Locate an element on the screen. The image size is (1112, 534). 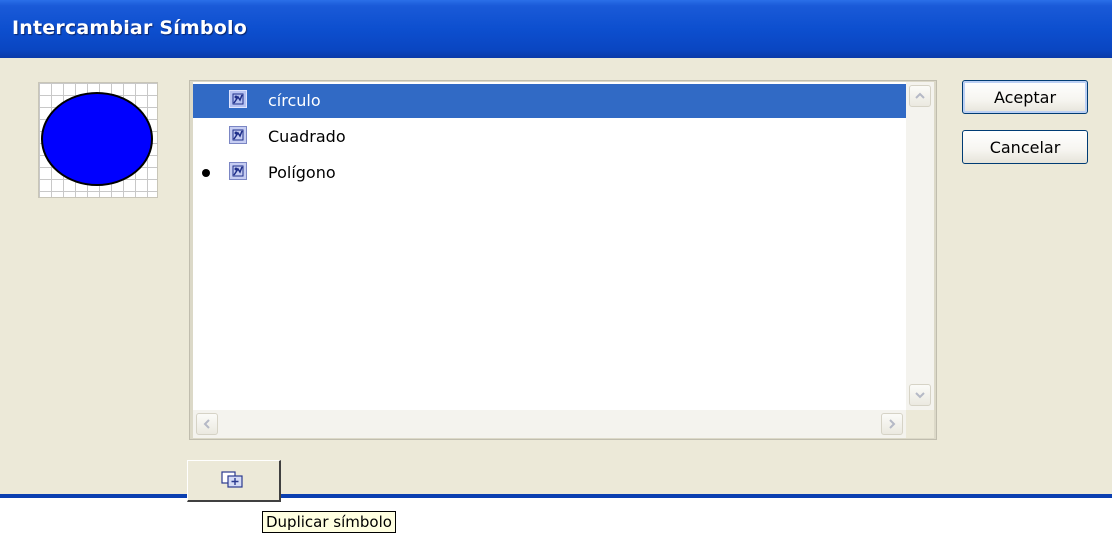
symbol-label: Cuadrado is located at coordinates (307, 136).